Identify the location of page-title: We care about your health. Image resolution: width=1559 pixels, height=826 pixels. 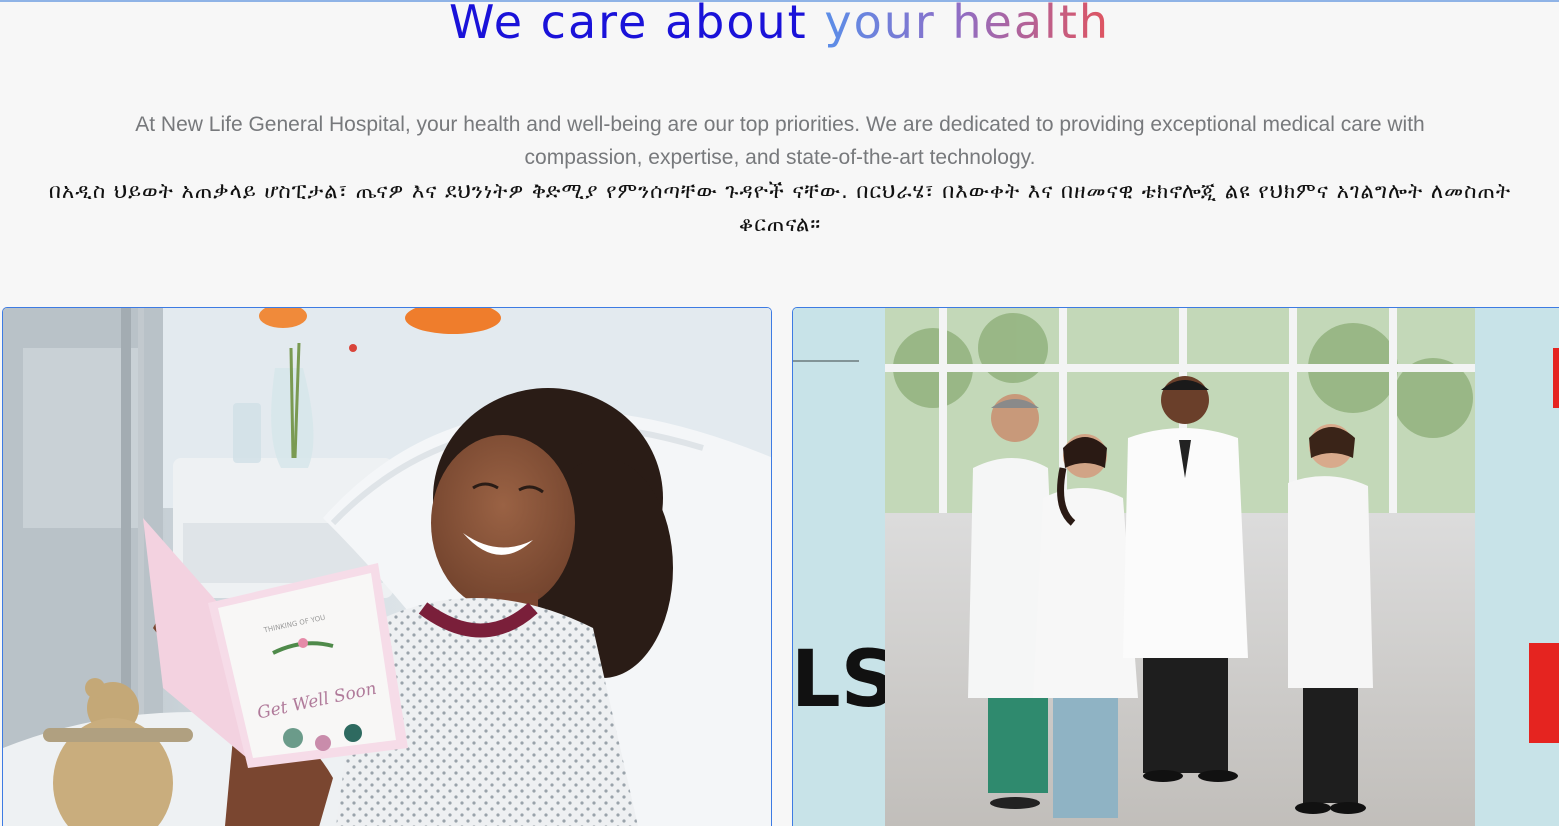
(779, 27).